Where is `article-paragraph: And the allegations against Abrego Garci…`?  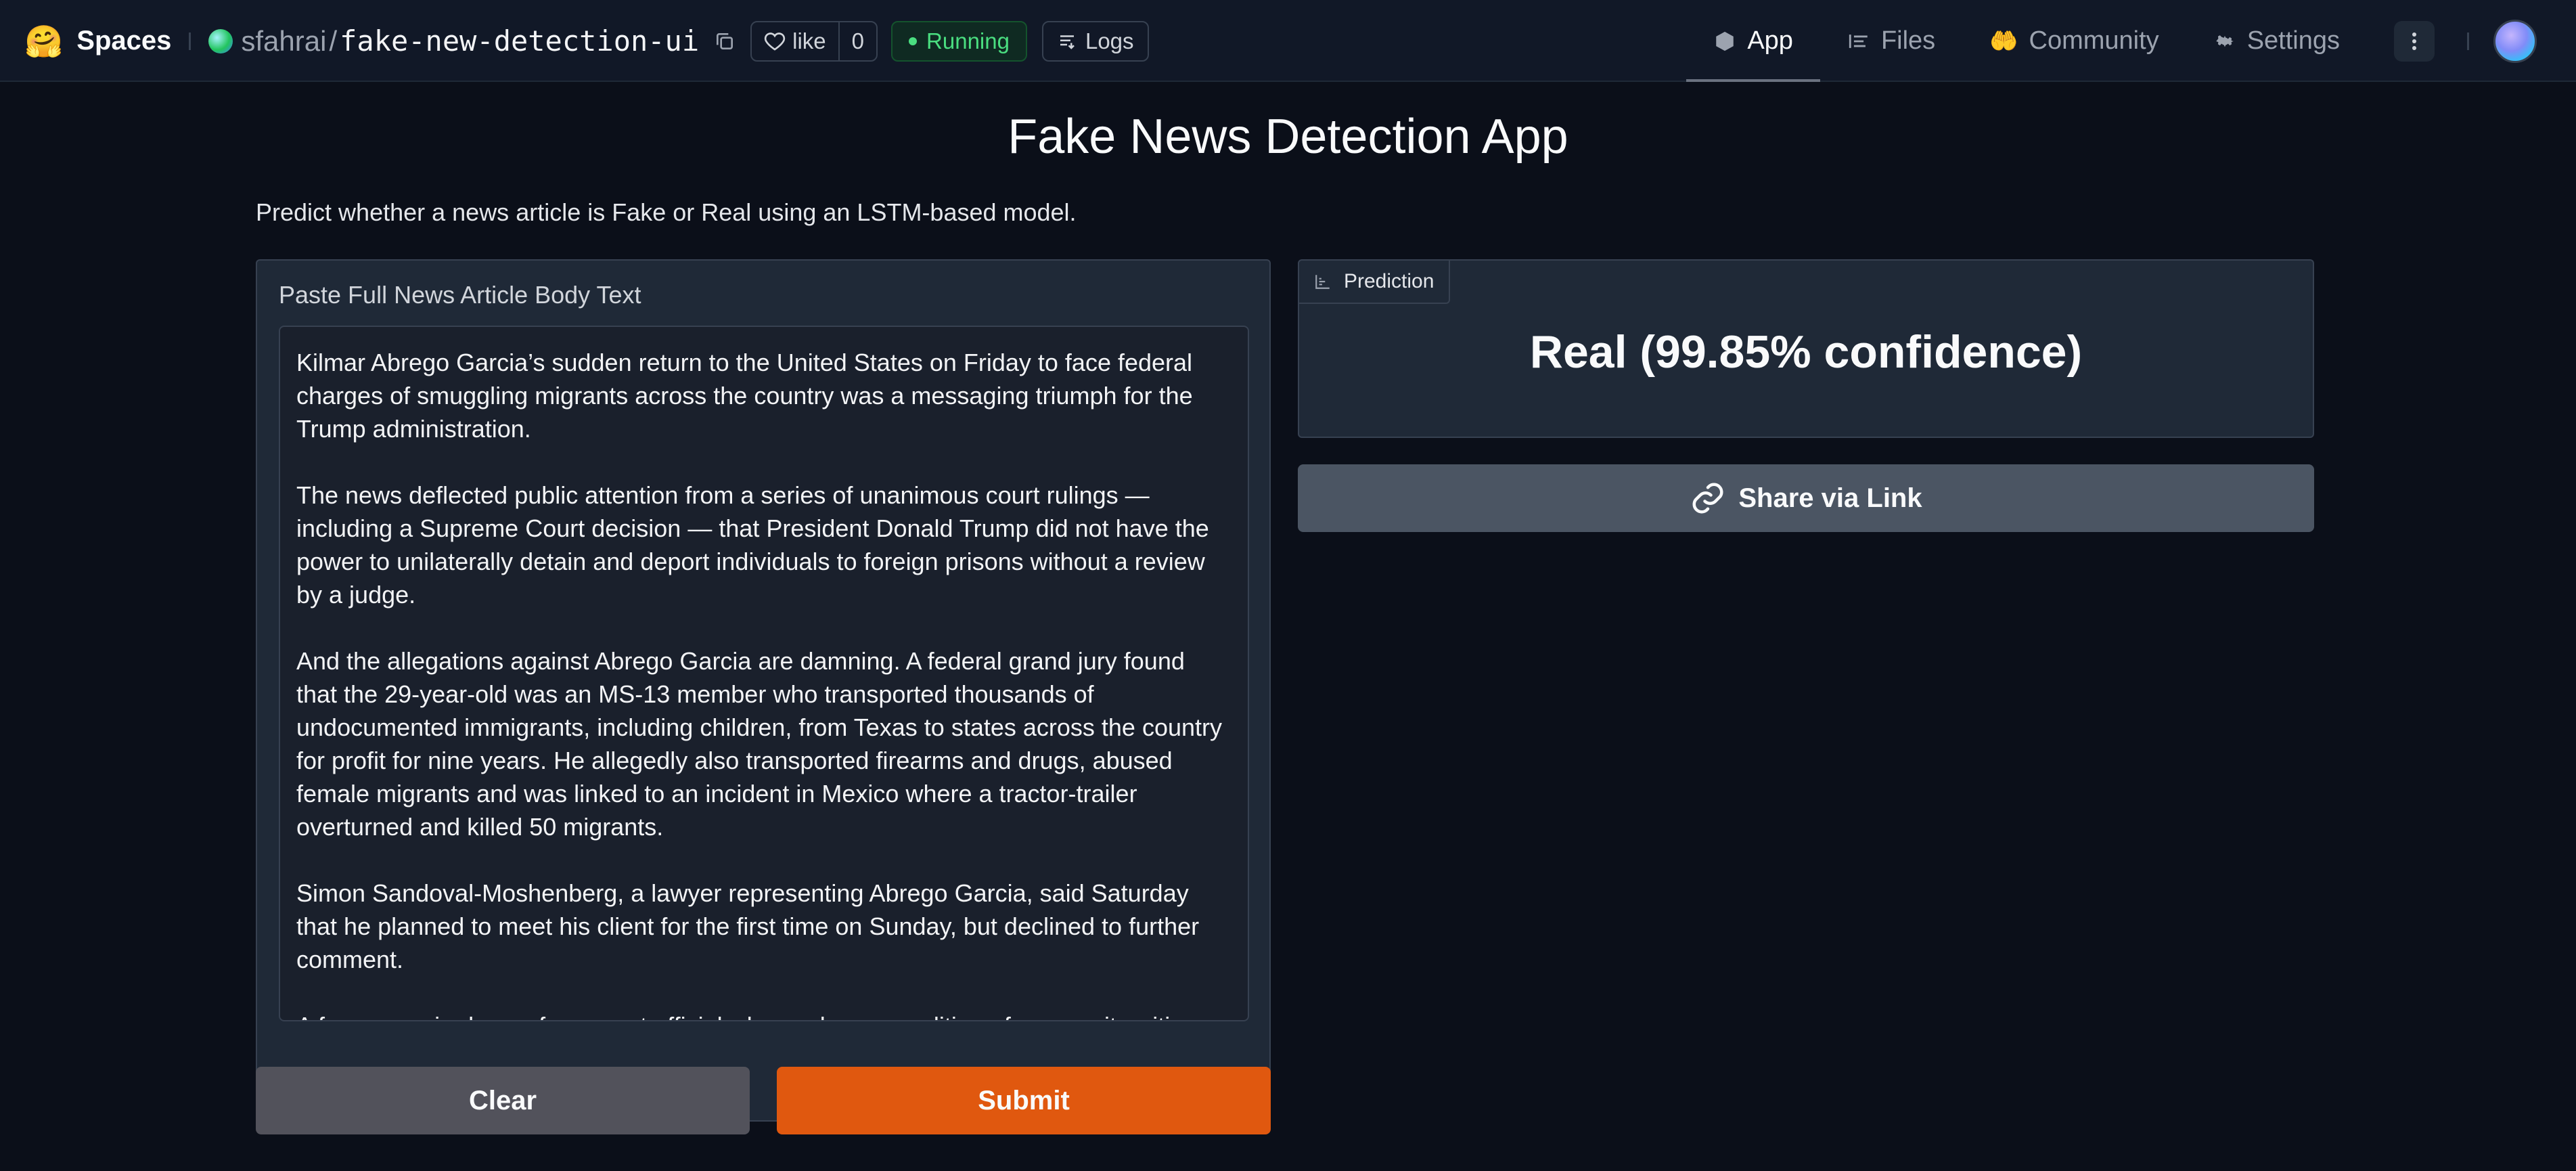
article-paragraph: And the allegations against Abrego Garci… is located at coordinates (759, 744).